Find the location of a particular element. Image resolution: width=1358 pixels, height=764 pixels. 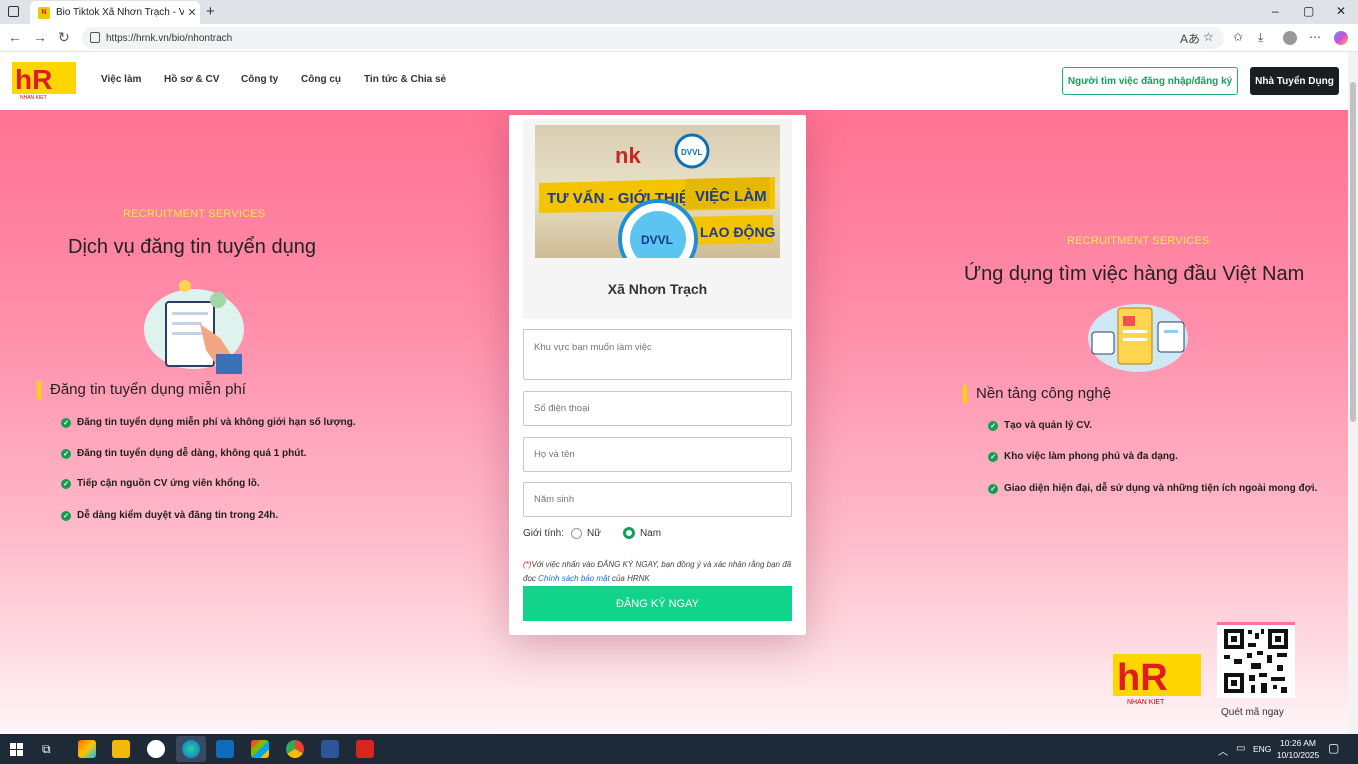

zalo-icon is located at coordinates (156, 749).